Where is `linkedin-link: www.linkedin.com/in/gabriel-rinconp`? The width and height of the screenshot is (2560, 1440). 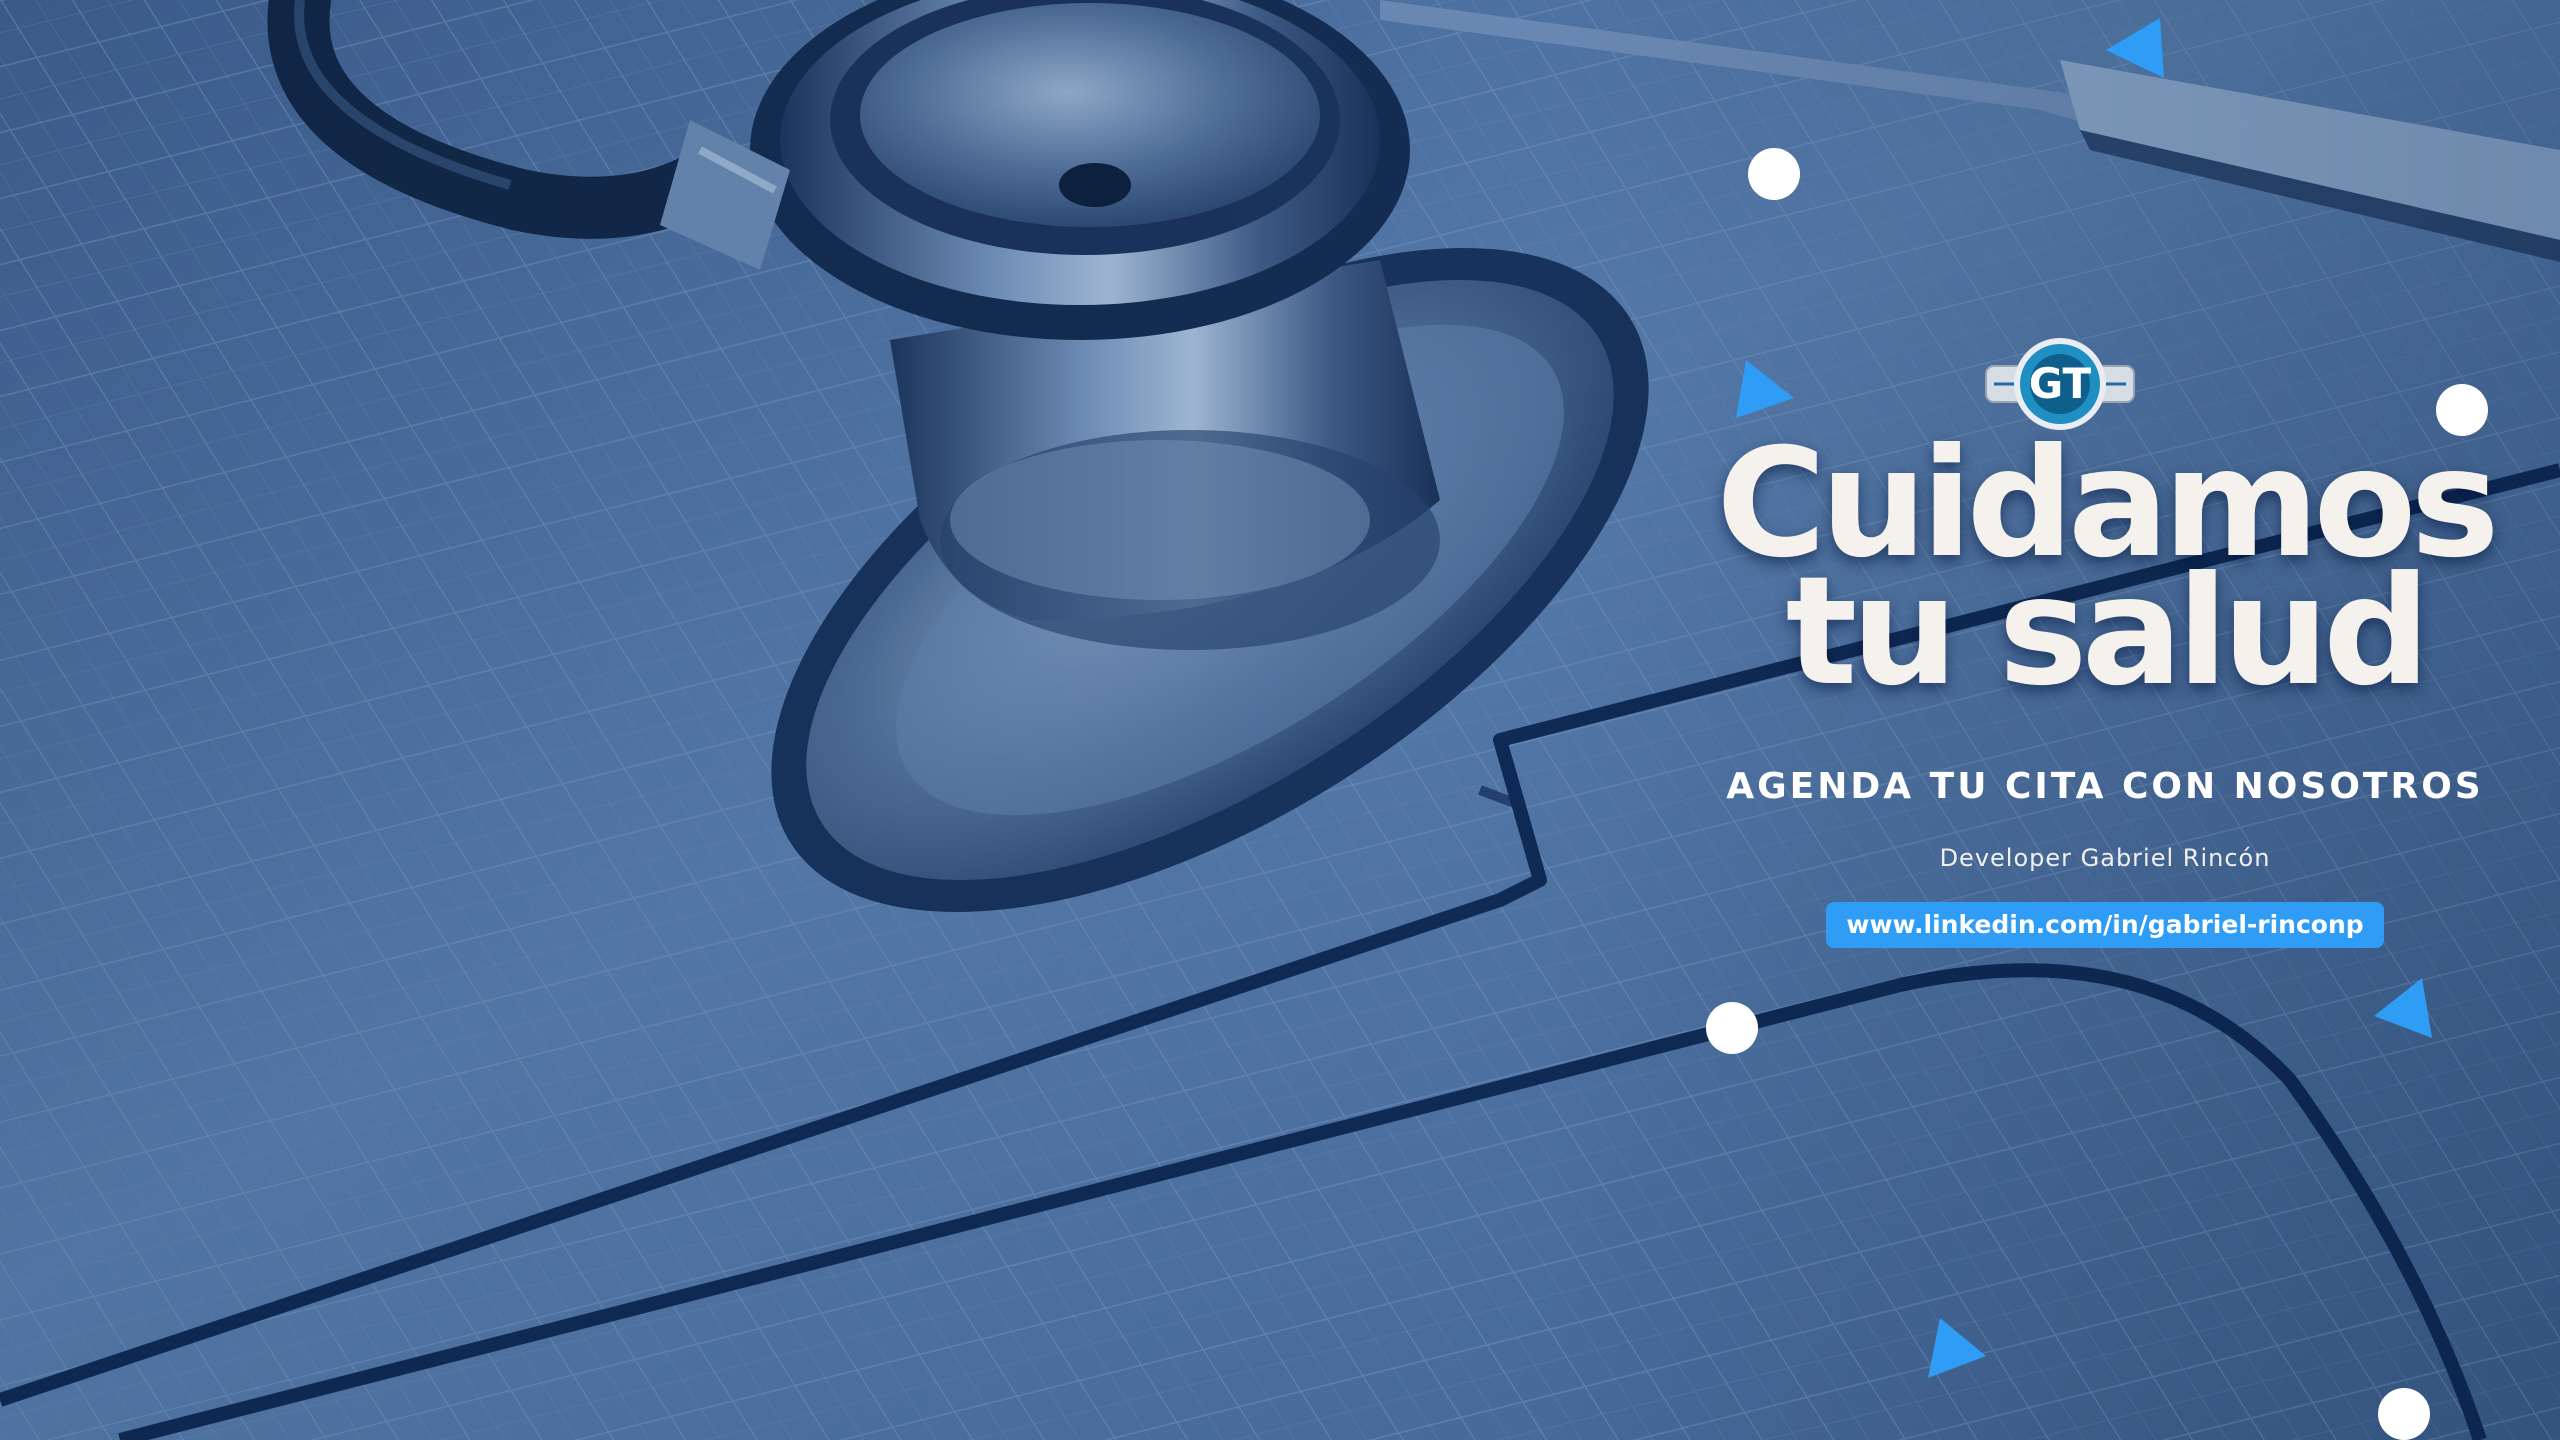
linkedin-link: www.linkedin.com/in/gabriel-rinconp is located at coordinates (2105, 925).